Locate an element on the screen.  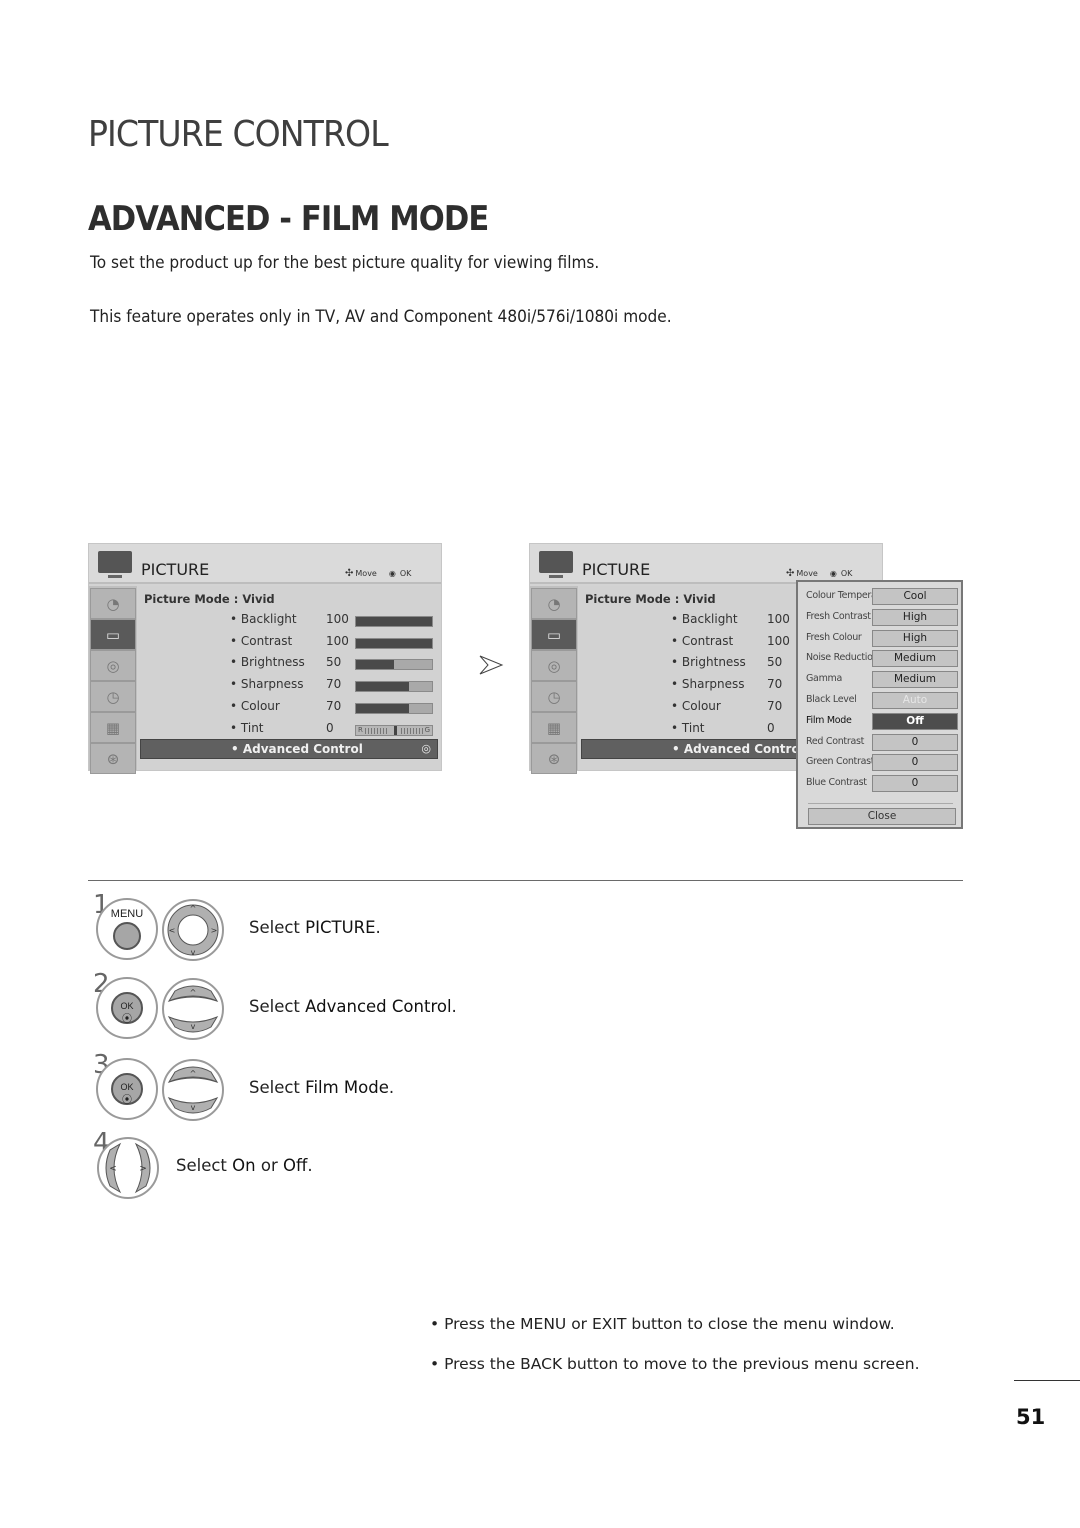
tint-slider: RG is located at coordinates (394, 730).